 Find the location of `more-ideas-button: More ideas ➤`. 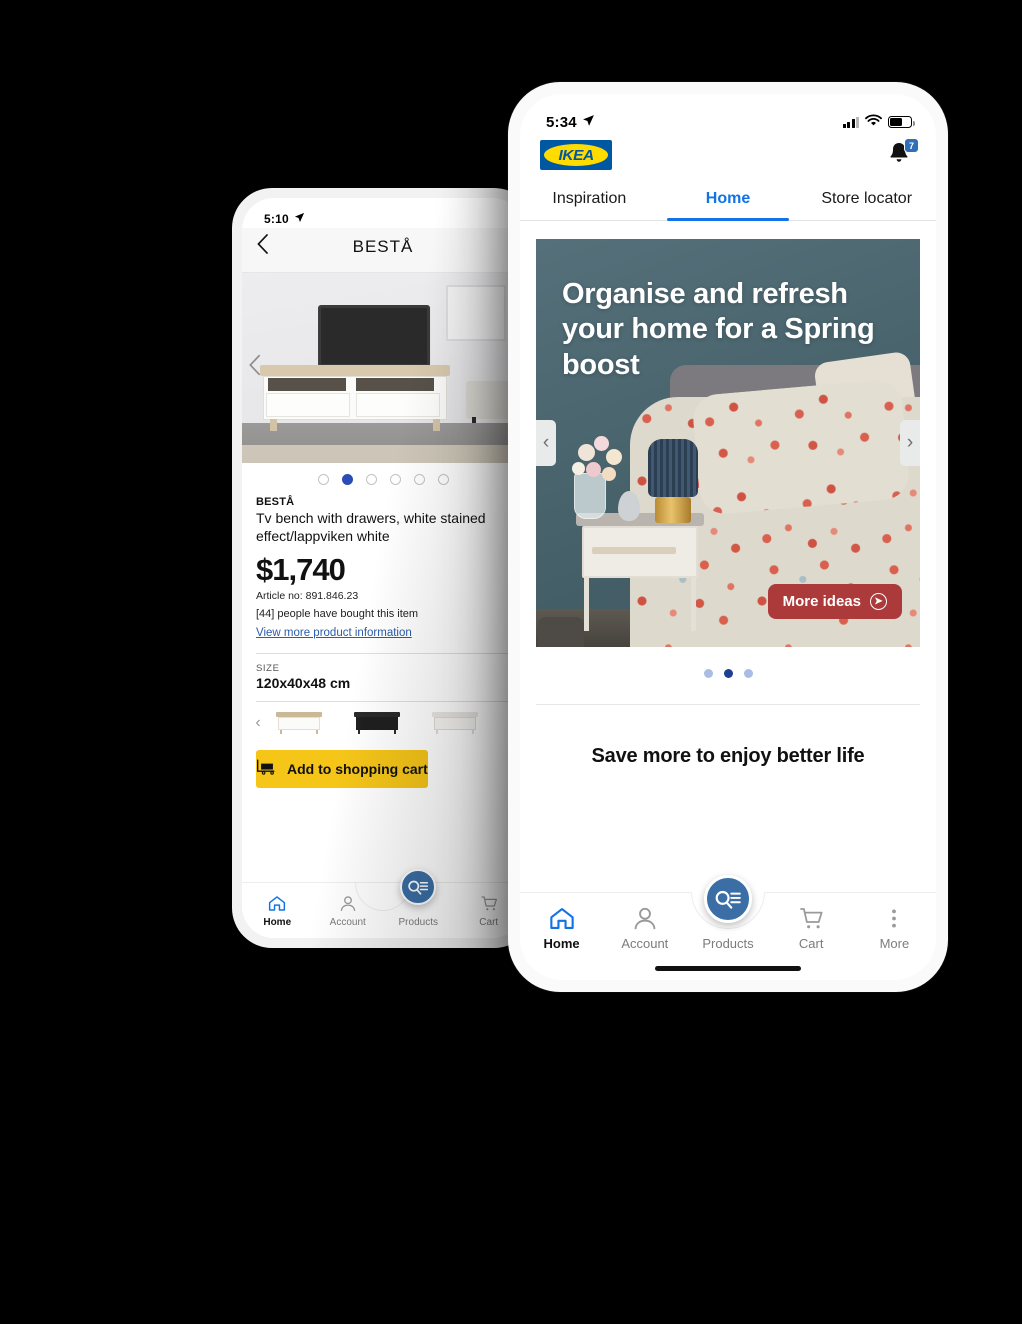

more-ideas-button: More ideas ➤ is located at coordinates (834, 601).